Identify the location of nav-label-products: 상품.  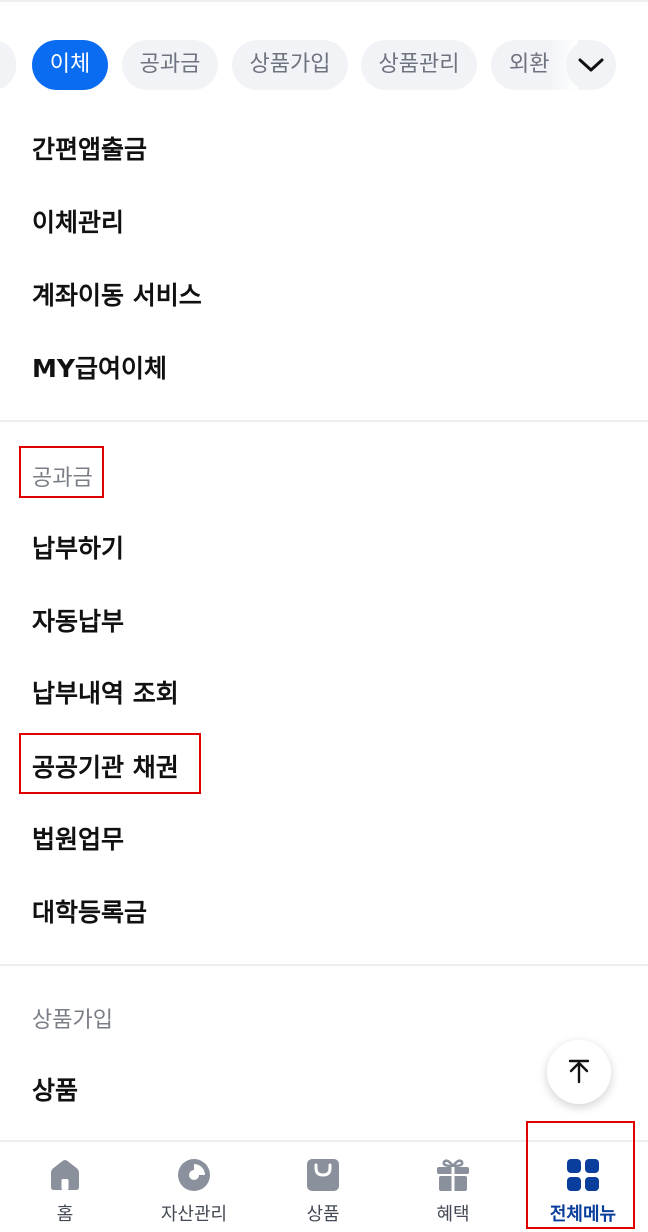
(323, 1214).